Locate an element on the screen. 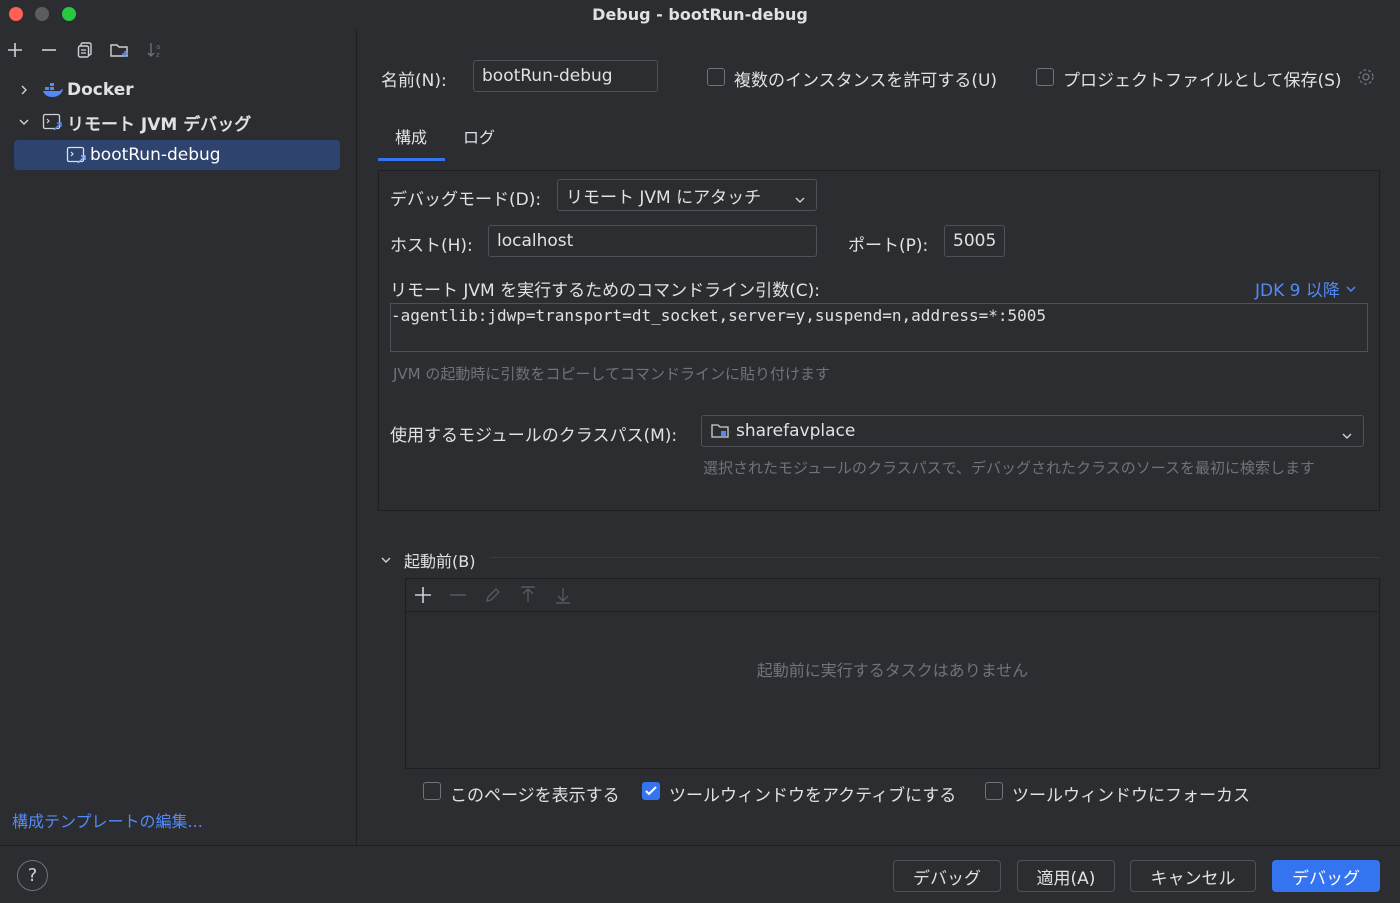 This screenshot has width=1400, height=903. before-launch-toolbar is located at coordinates (892, 595).